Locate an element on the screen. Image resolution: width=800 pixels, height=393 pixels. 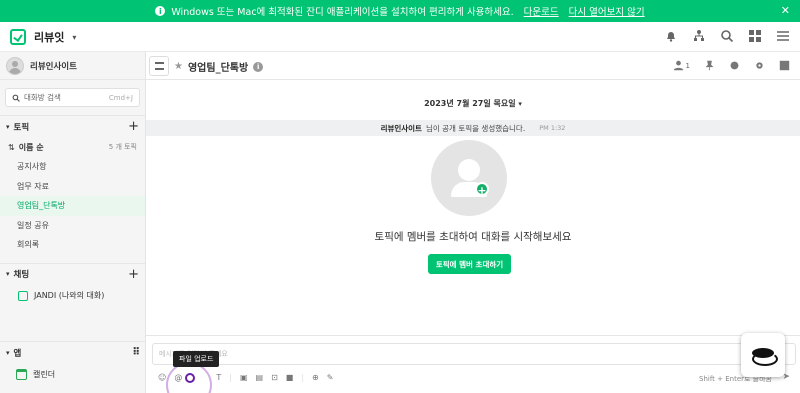
dismiss-link: 다시 열어보지 않기 is located at coordinates (607, 11).